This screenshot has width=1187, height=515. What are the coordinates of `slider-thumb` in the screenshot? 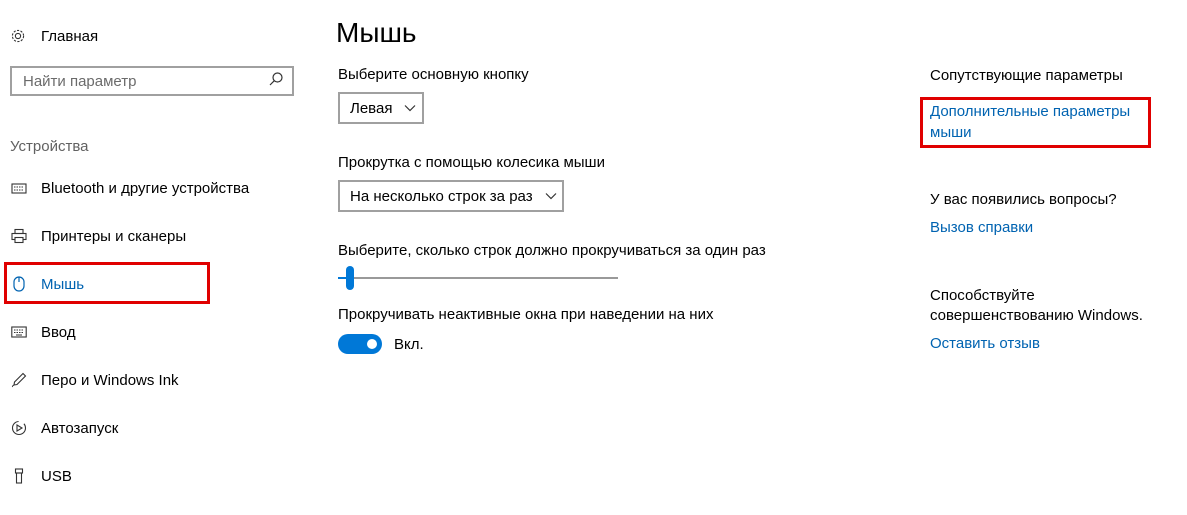 It's located at (350, 278).